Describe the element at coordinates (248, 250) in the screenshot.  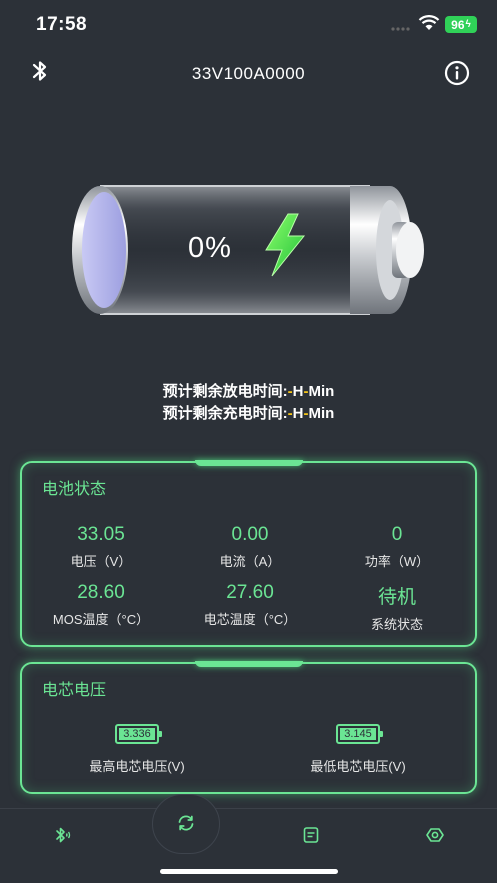
I see `battery-graphic` at that location.